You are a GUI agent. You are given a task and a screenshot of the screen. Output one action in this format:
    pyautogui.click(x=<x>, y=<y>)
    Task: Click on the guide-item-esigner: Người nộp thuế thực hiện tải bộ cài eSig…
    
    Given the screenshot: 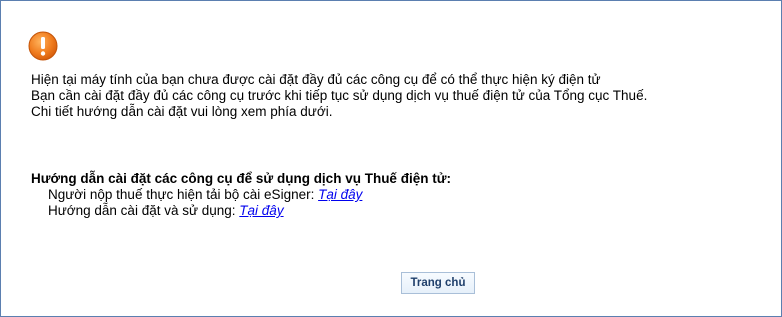 What is the action you would take?
    pyautogui.click(x=241, y=195)
    